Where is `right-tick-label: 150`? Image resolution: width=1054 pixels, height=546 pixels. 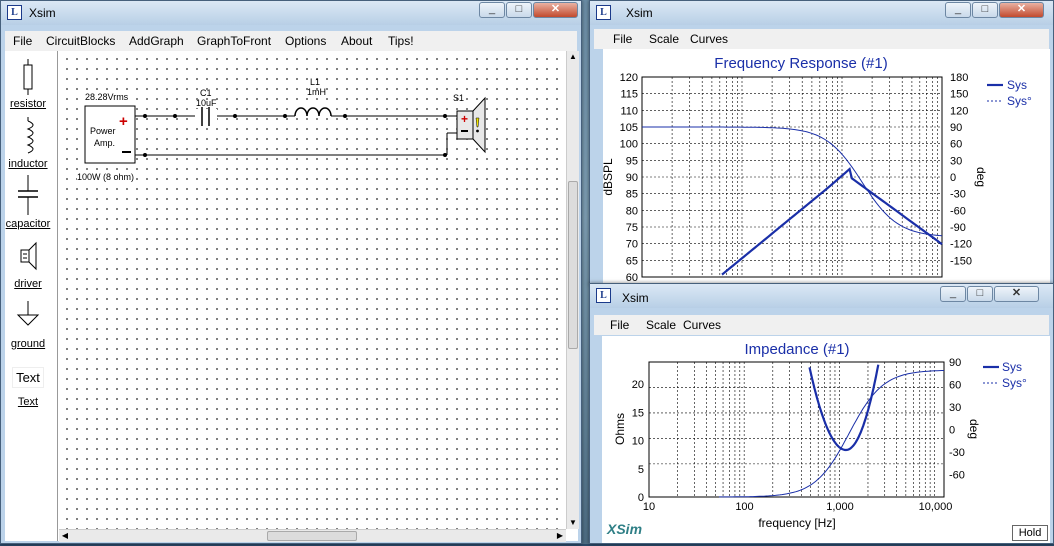
right-tick-label: 150 is located at coordinates (959, 95).